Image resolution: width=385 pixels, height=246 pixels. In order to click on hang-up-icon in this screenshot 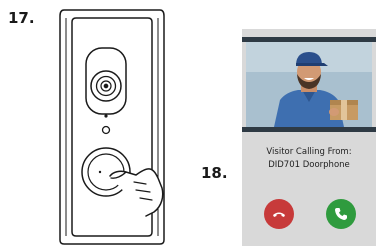, I will do `click(279, 214)`.